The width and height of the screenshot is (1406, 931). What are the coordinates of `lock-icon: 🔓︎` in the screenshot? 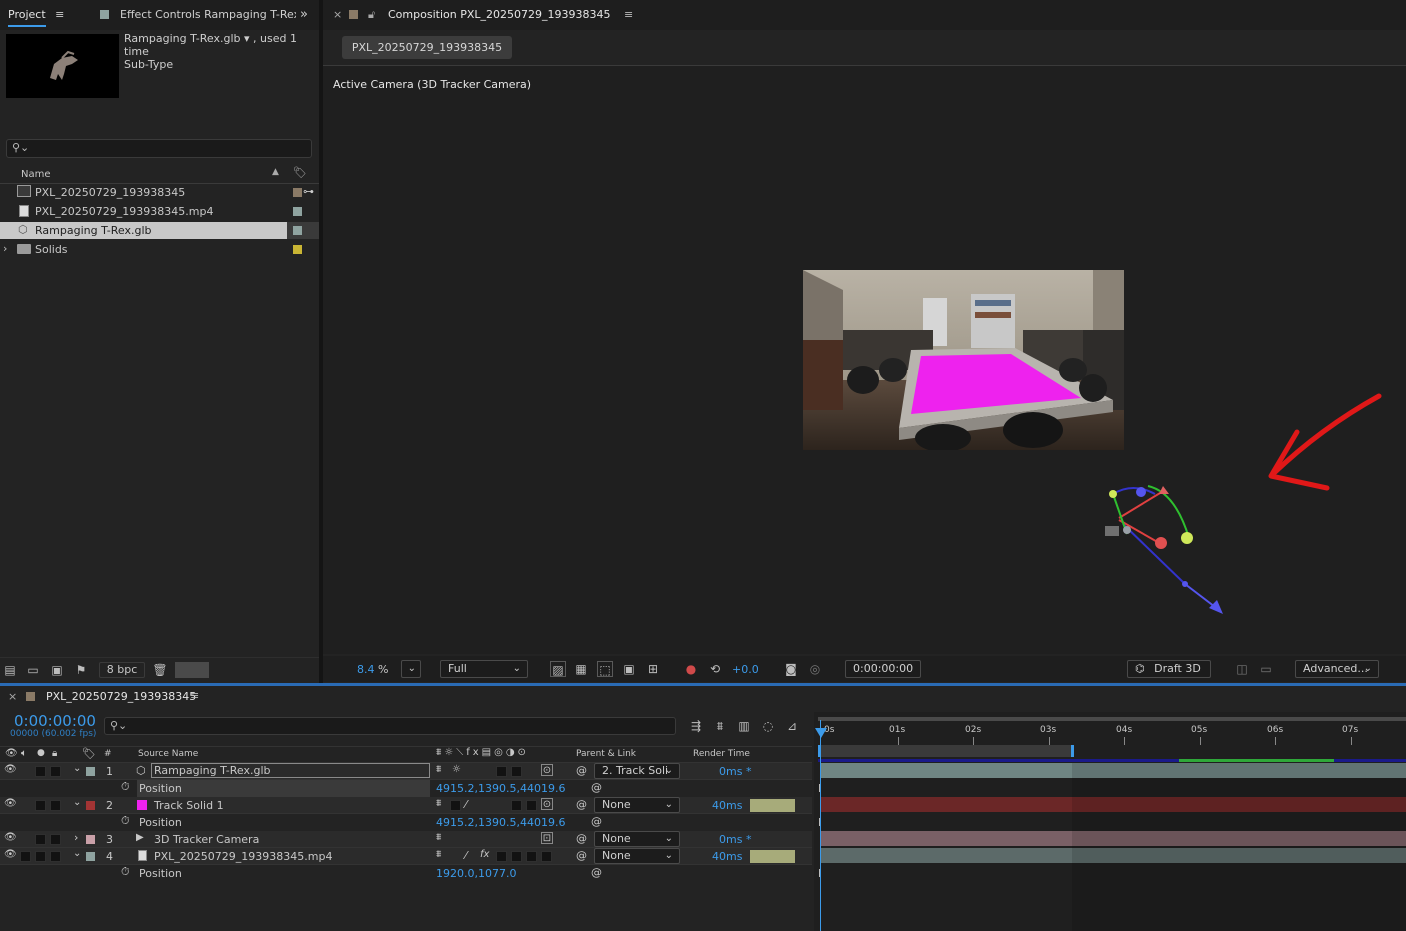 It's located at (371, 15).